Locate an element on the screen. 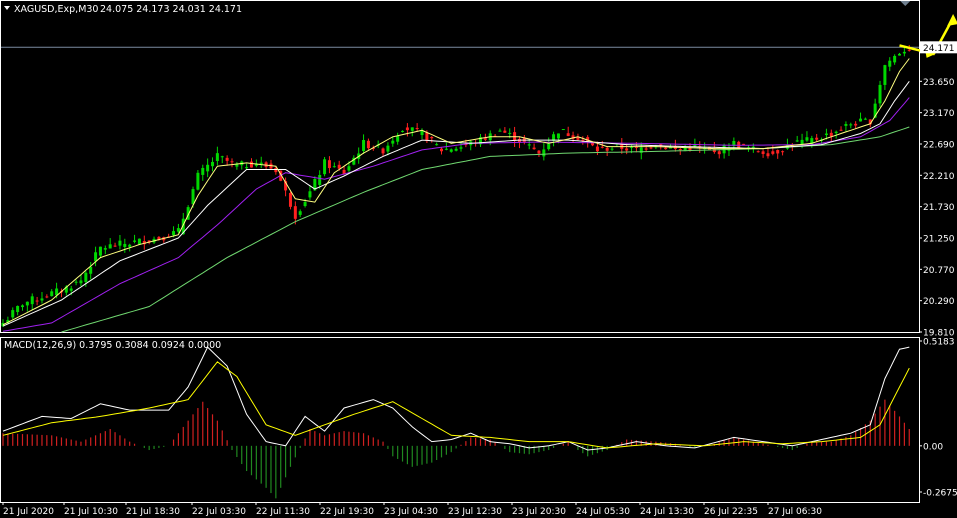 The image size is (957, 518). chart-shift-marker-icon is located at coordinates (905, 3).